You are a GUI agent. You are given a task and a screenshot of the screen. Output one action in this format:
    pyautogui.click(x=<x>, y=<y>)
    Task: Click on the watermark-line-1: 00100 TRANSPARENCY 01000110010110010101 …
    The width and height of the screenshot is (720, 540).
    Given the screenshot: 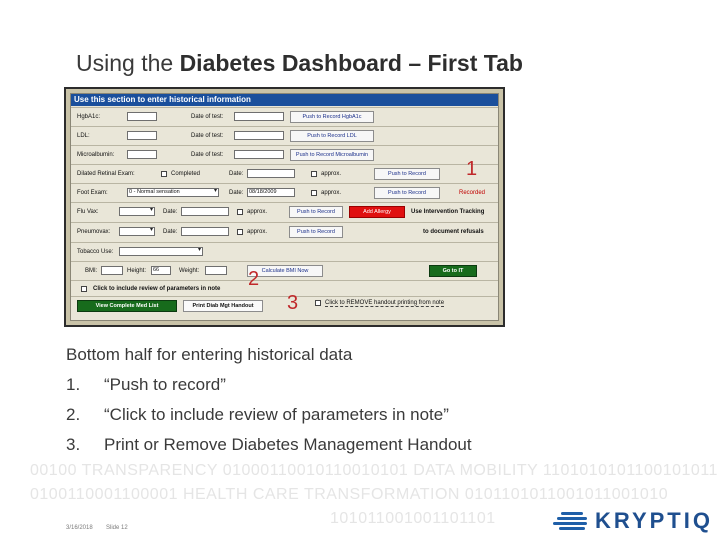 What is the action you would take?
    pyautogui.click(x=374, y=470)
    